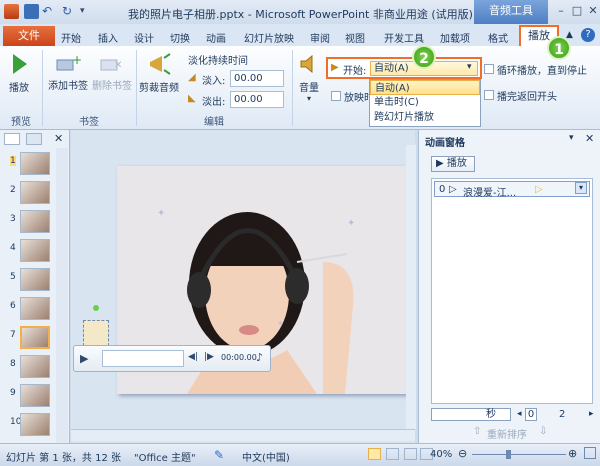  Describe the element at coordinates (165, 458) in the screenshot. I see `theme-status: "Office 主题"` at that location.